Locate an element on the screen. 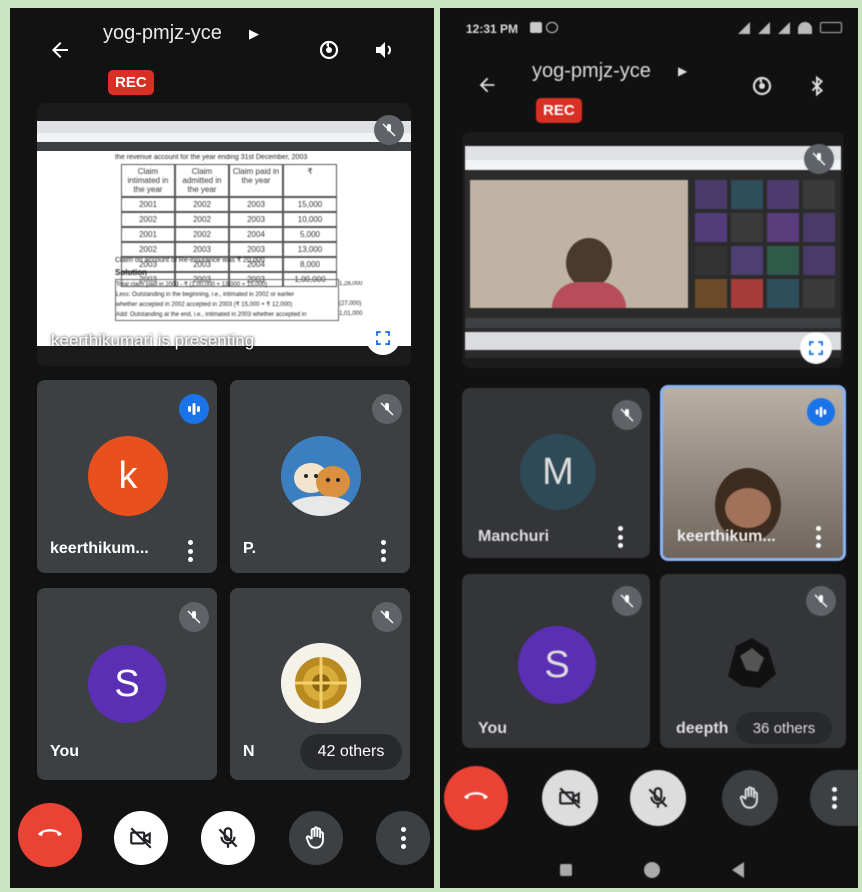 This screenshot has height=892, width=862. participant-tile-p: P. is located at coordinates (320, 476).